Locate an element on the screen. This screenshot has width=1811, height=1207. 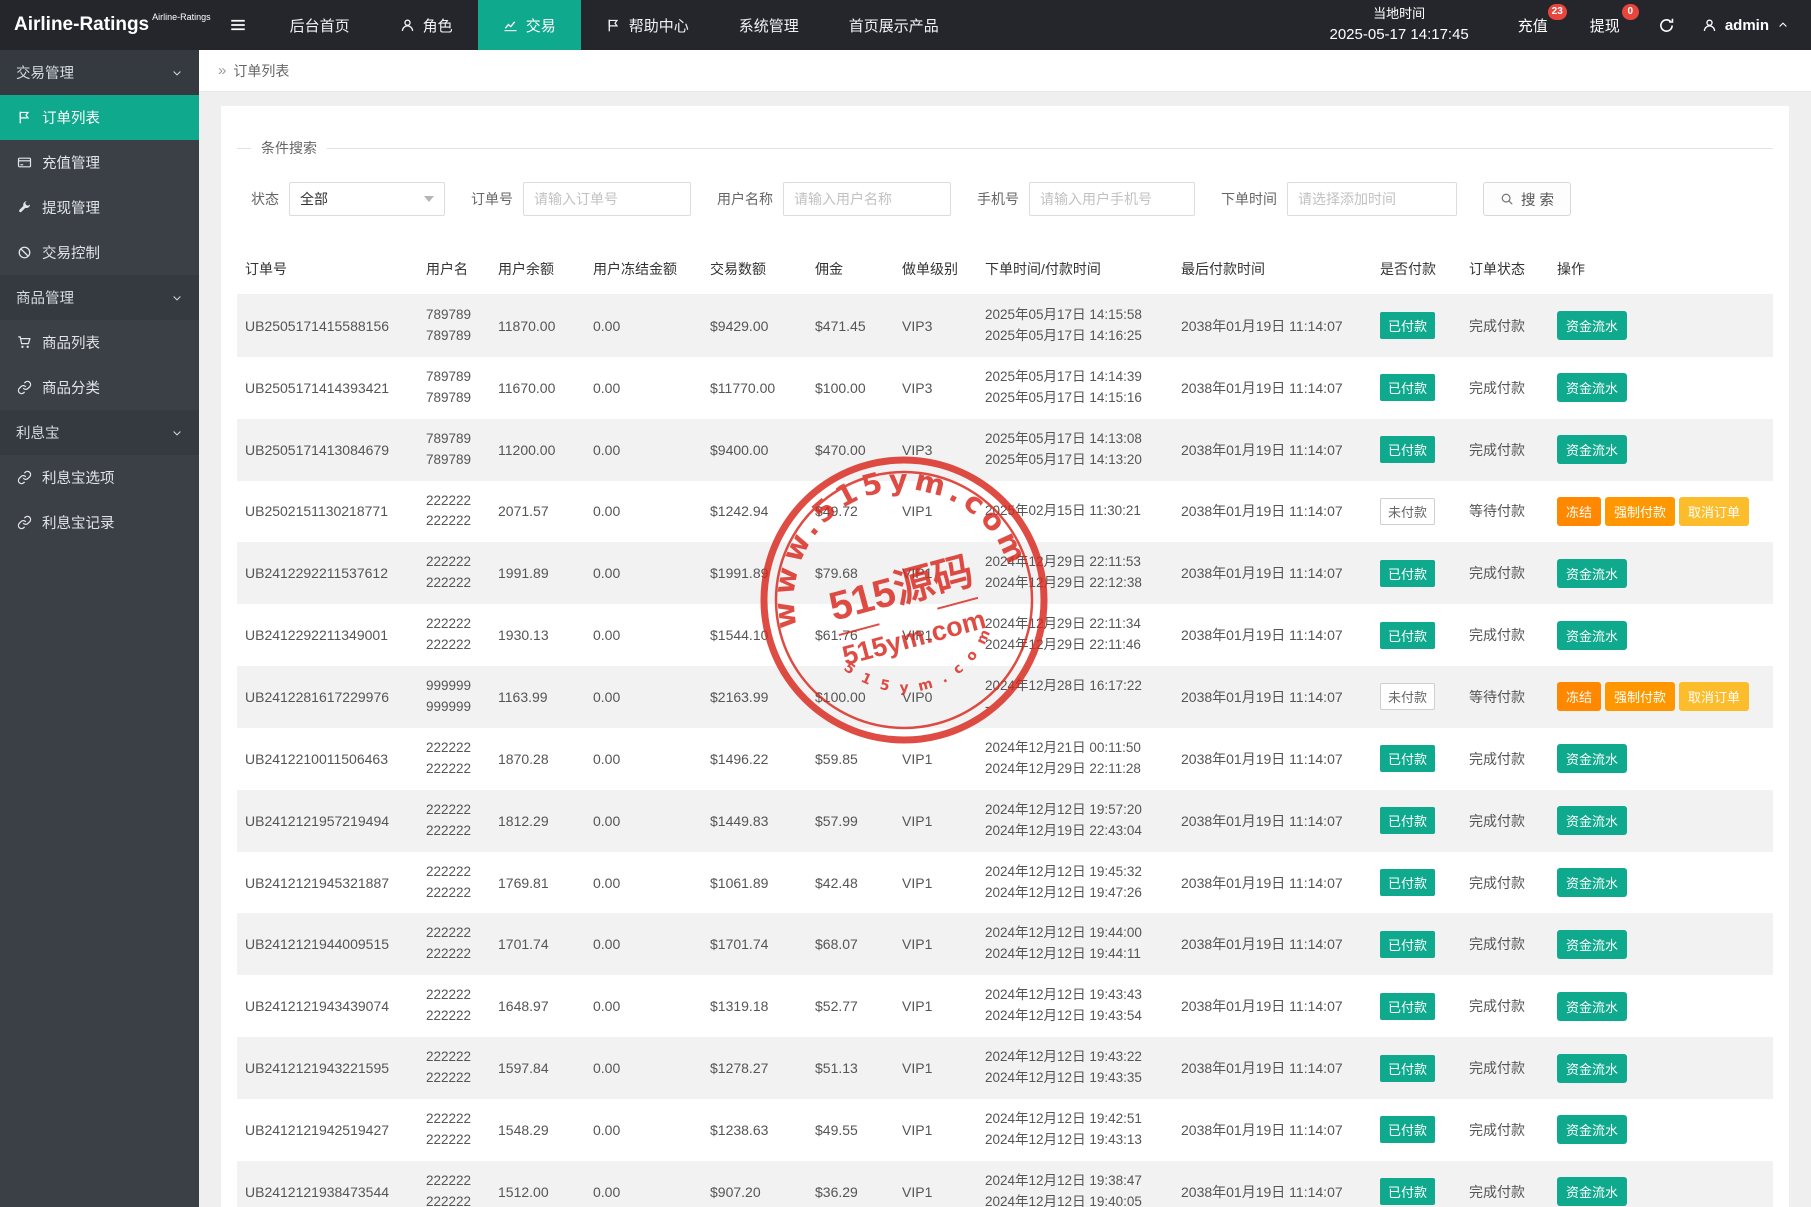
topnav-item-help: 帮助中心 is located at coordinates (647, 25).